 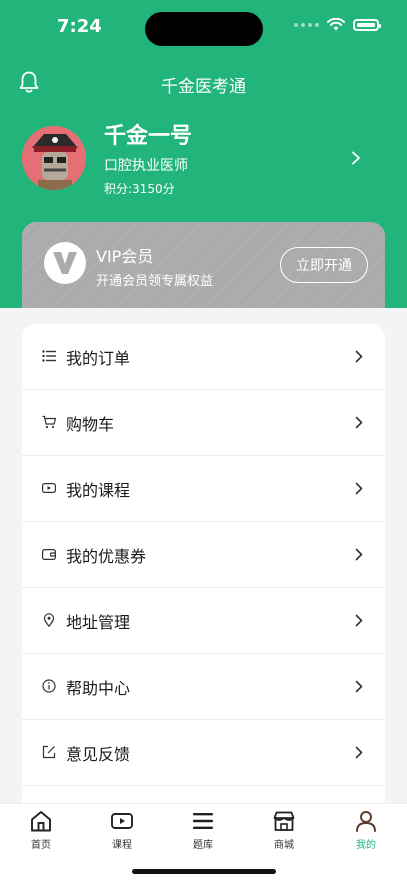 What do you see at coordinates (204, 29) in the screenshot?
I see `dynamic-island` at bounding box center [204, 29].